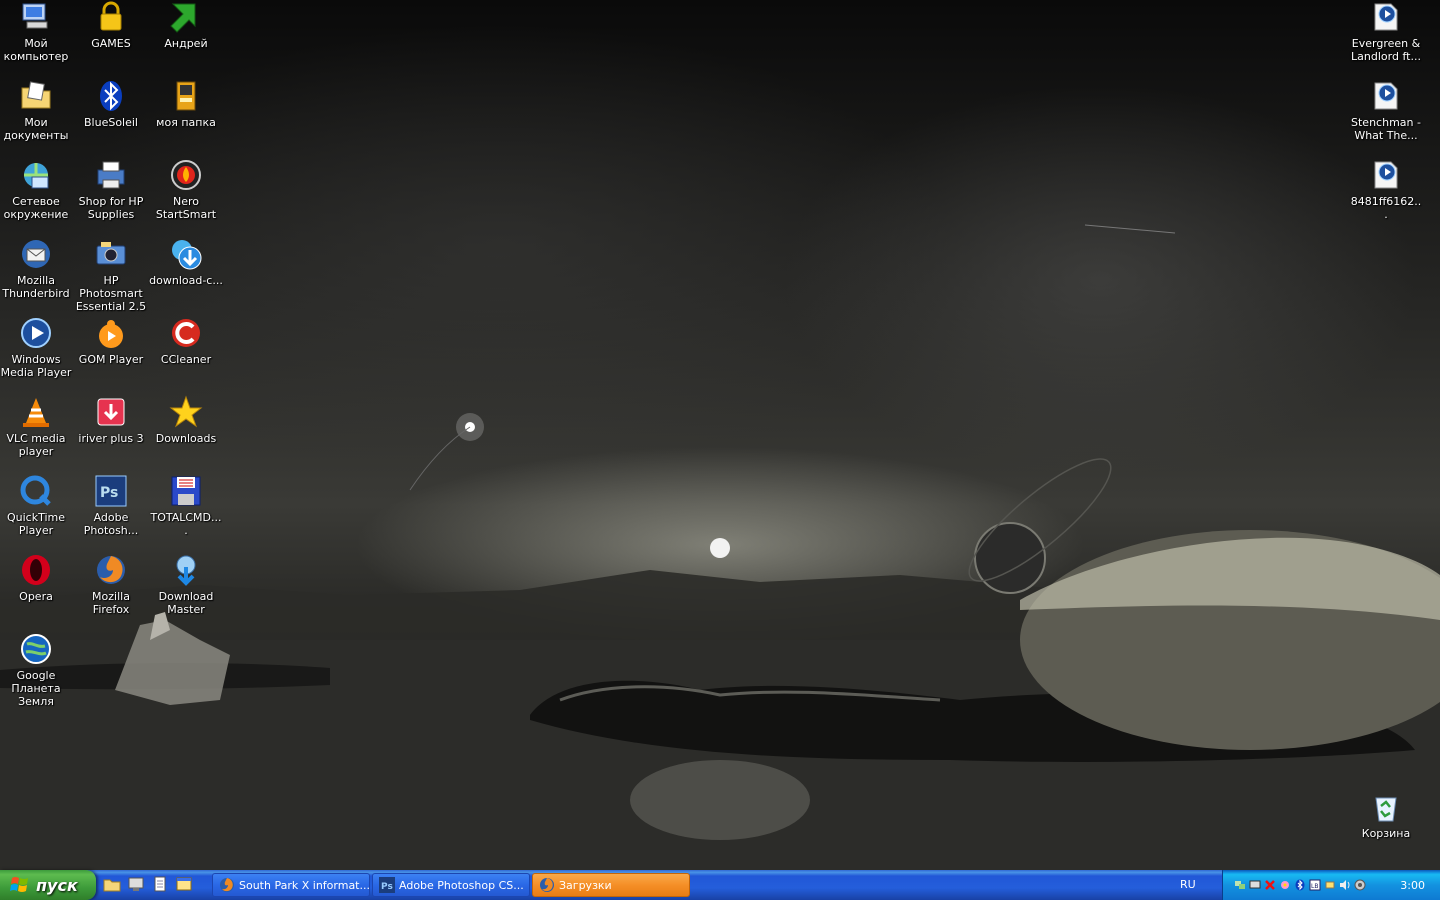  I want to click on desktop-icon-label: Shop for HP Supplies, so click(111, 208).